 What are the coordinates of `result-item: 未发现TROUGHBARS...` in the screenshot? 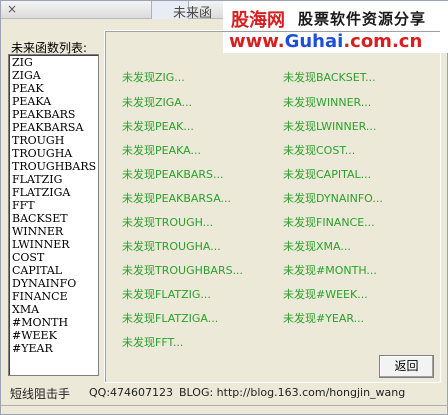 It's located at (183, 270).